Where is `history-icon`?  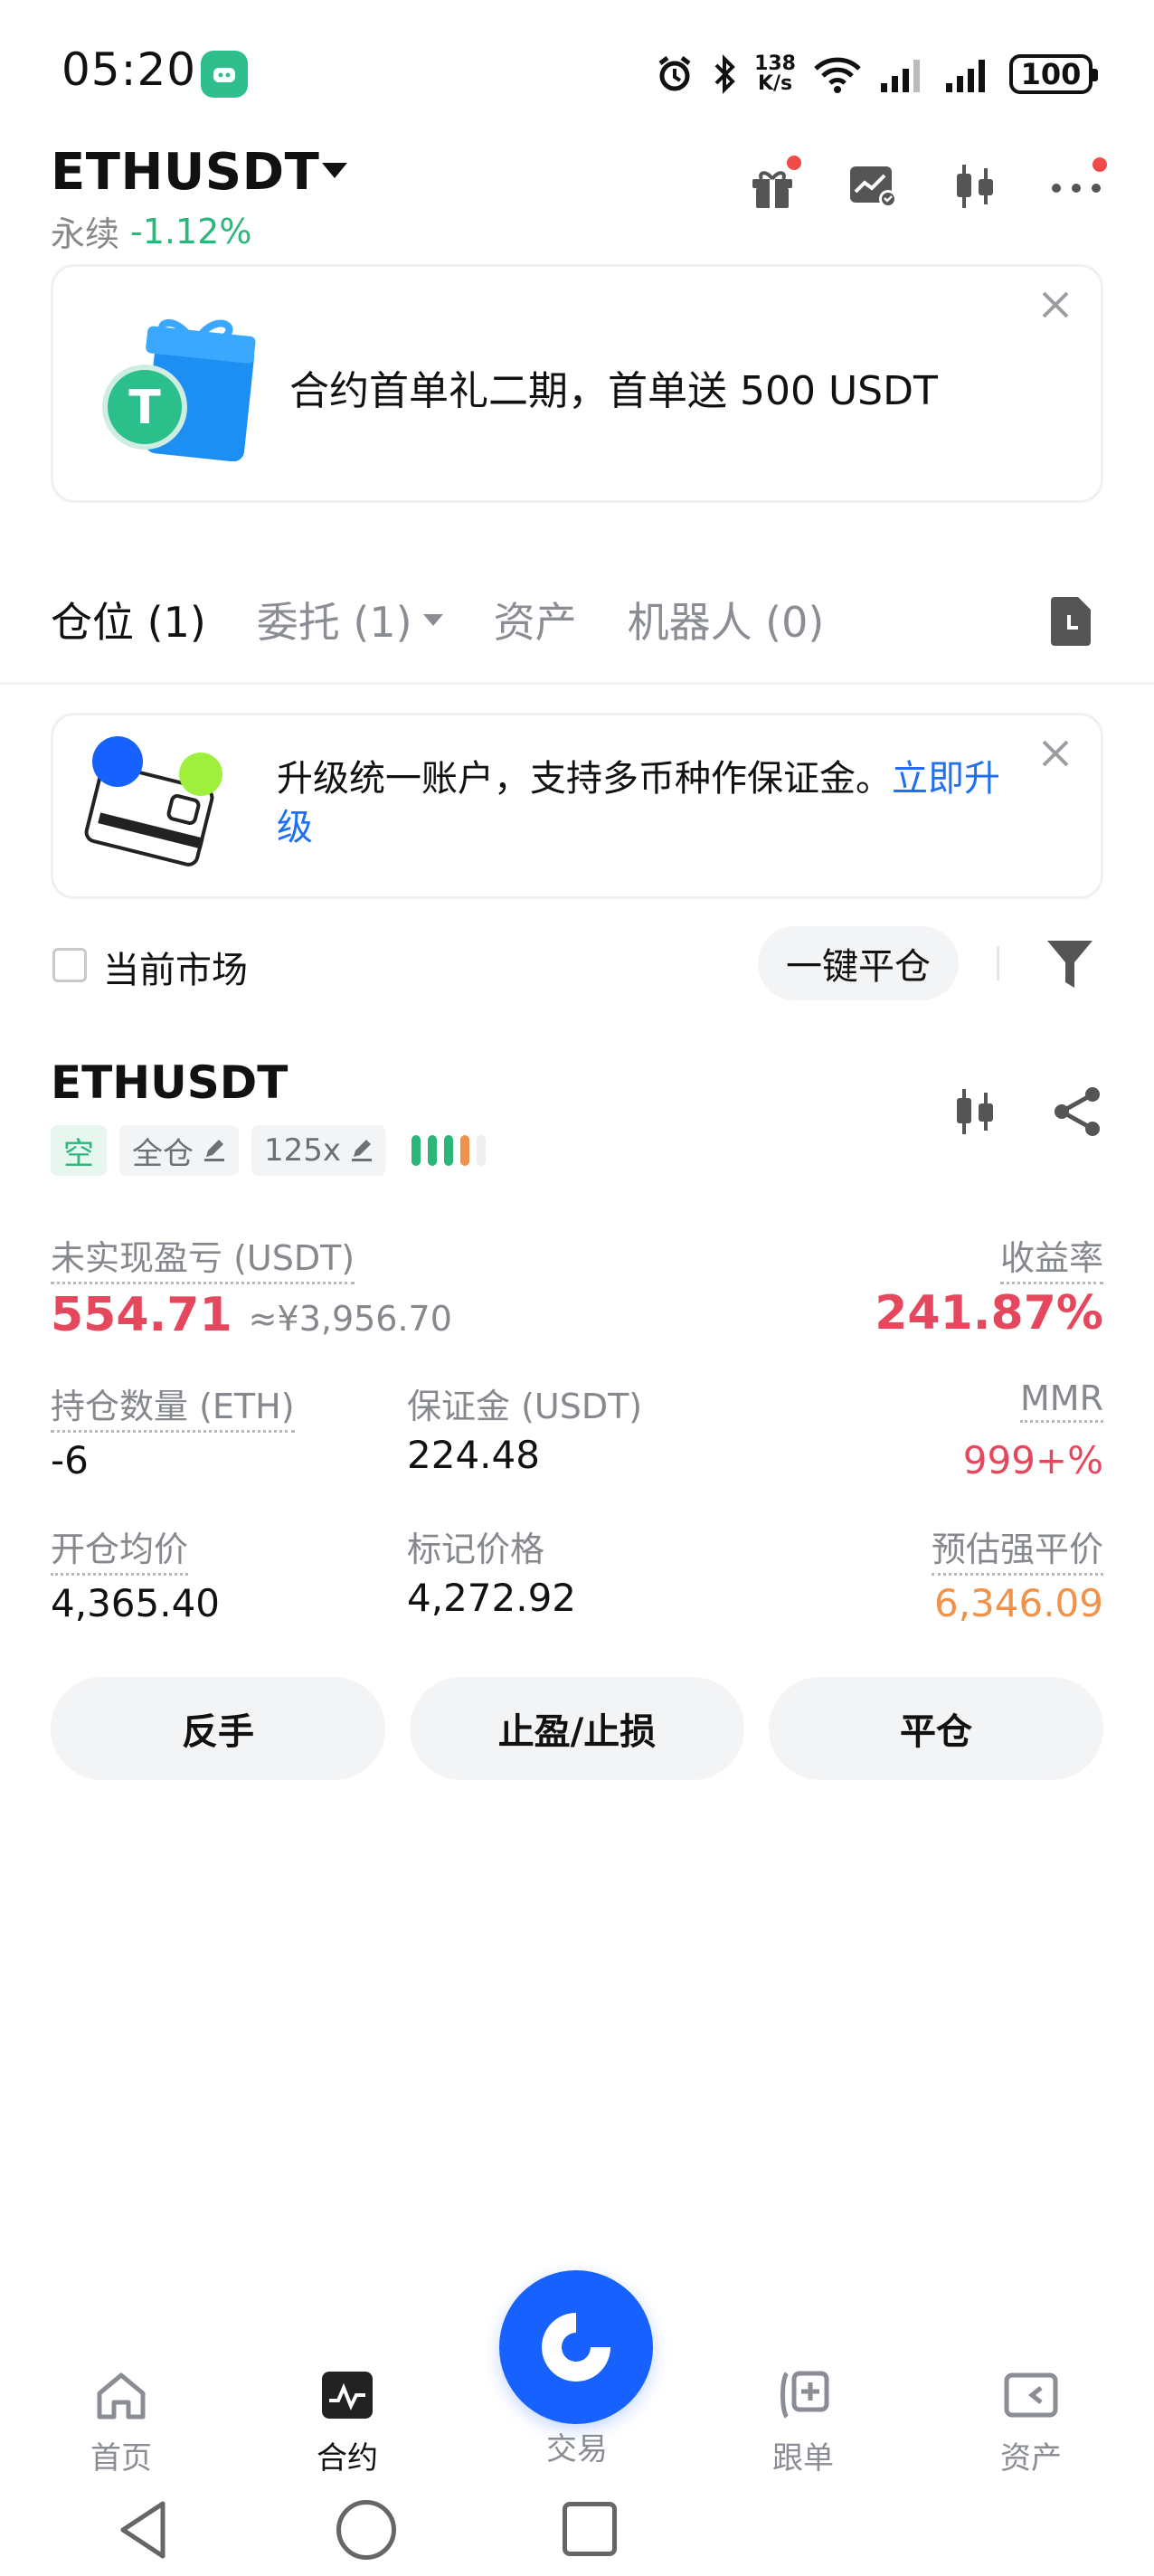 history-icon is located at coordinates (1070, 622).